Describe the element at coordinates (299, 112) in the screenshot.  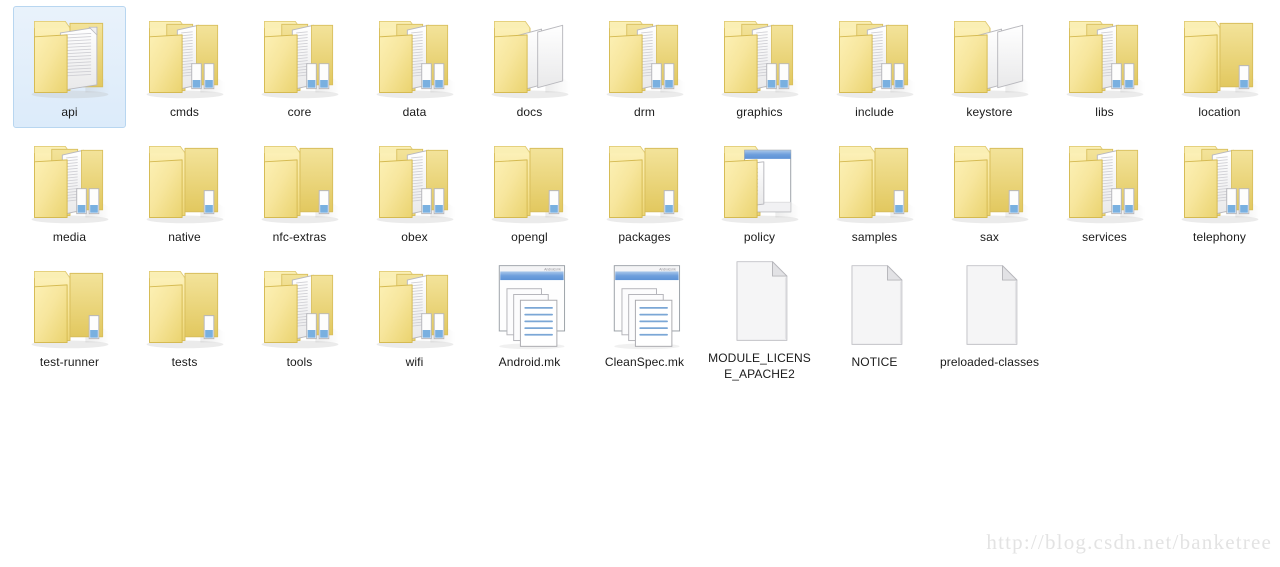
I see `item-label: core` at that location.